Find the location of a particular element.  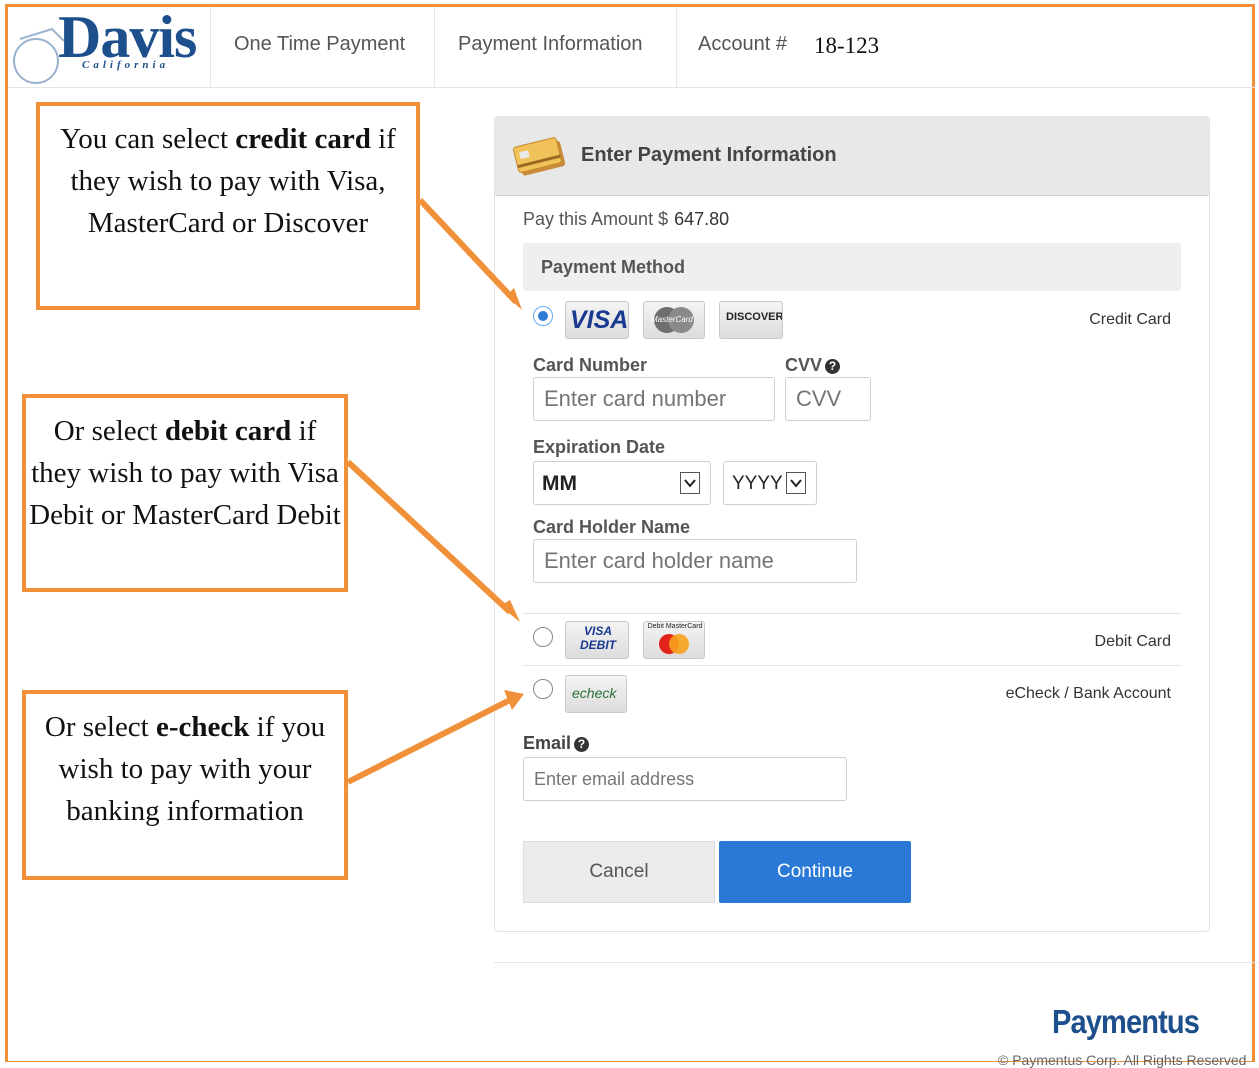

credit-card-radio is located at coordinates (543, 316).